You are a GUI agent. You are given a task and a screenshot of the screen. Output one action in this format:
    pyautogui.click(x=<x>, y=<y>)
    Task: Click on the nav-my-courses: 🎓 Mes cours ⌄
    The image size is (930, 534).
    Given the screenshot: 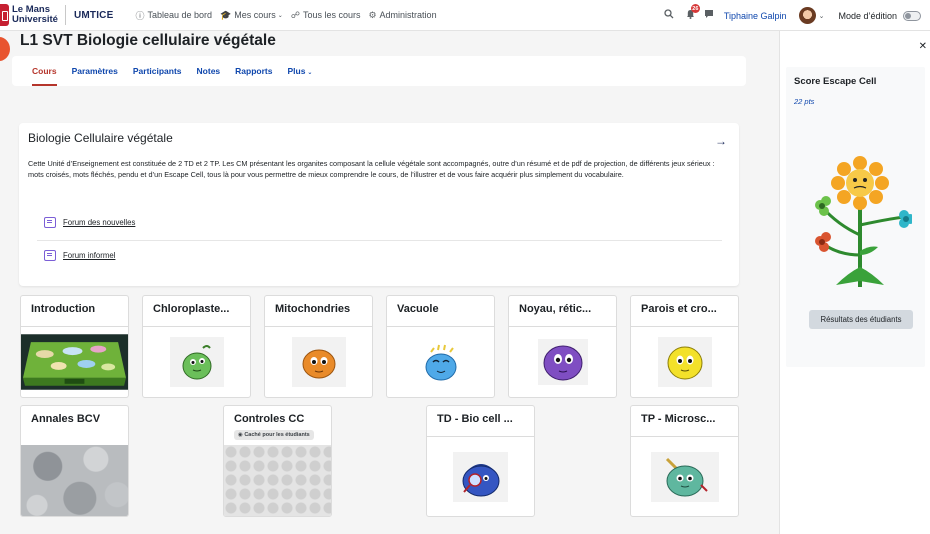 What is the action you would take?
    pyautogui.click(x=251, y=15)
    